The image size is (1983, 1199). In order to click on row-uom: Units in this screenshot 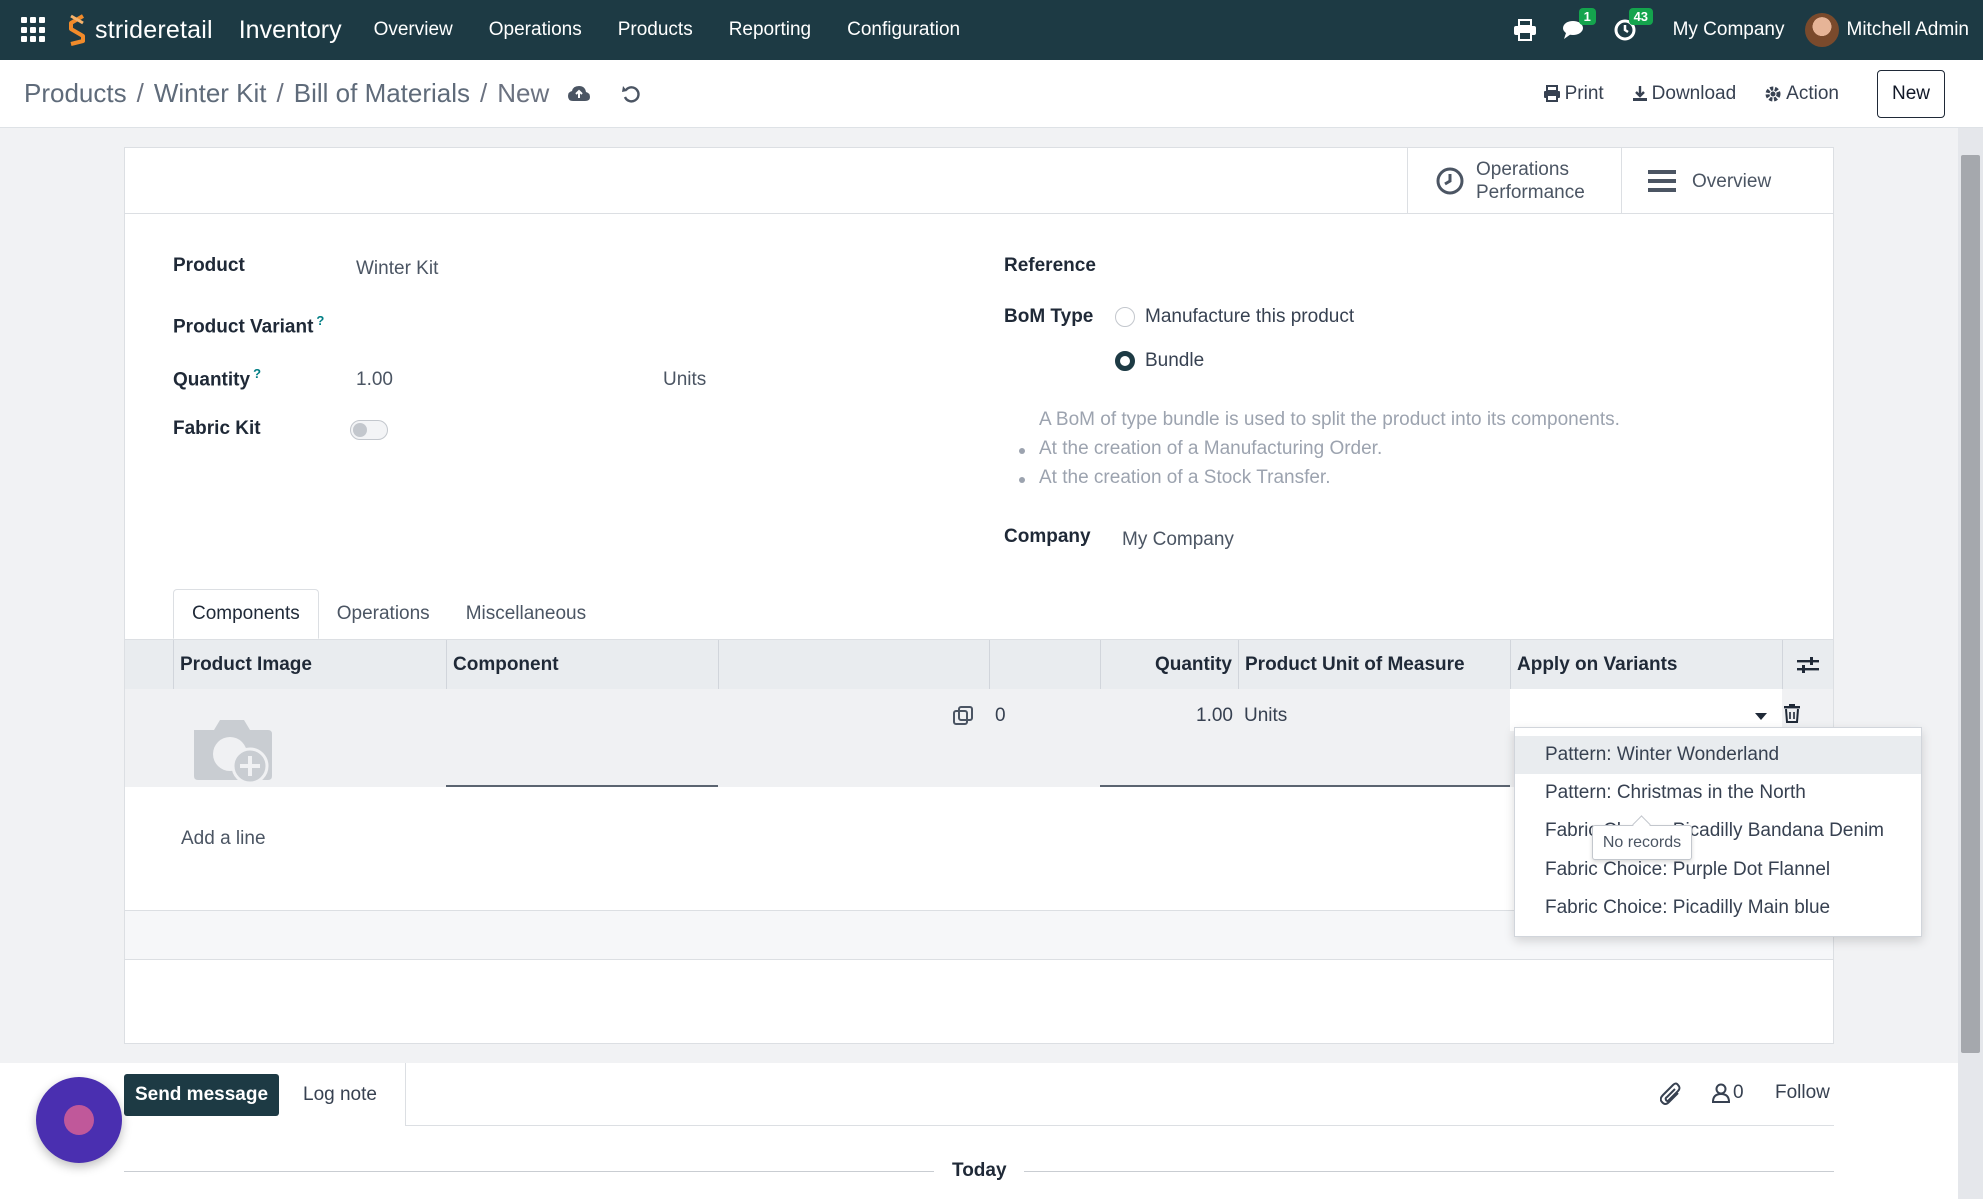, I will do `click(1265, 716)`.